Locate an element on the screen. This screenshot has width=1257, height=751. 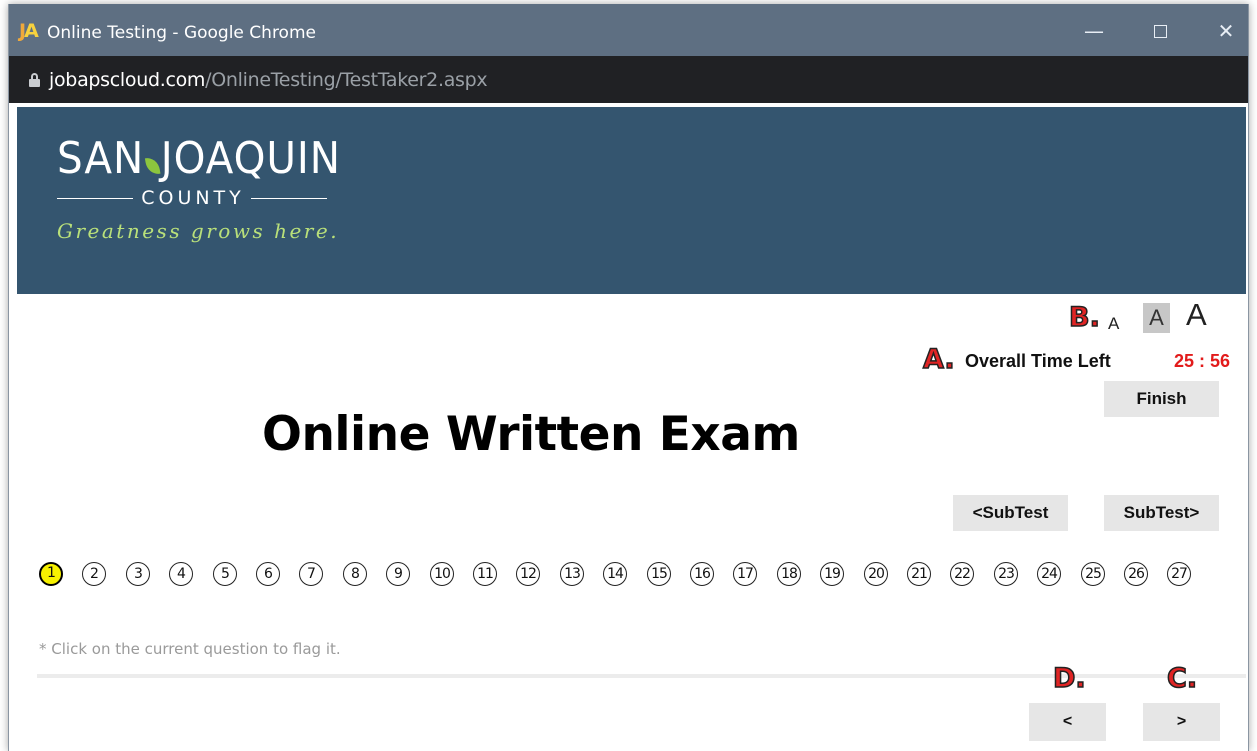
font-size-large-button: A is located at coordinates (1196, 315).